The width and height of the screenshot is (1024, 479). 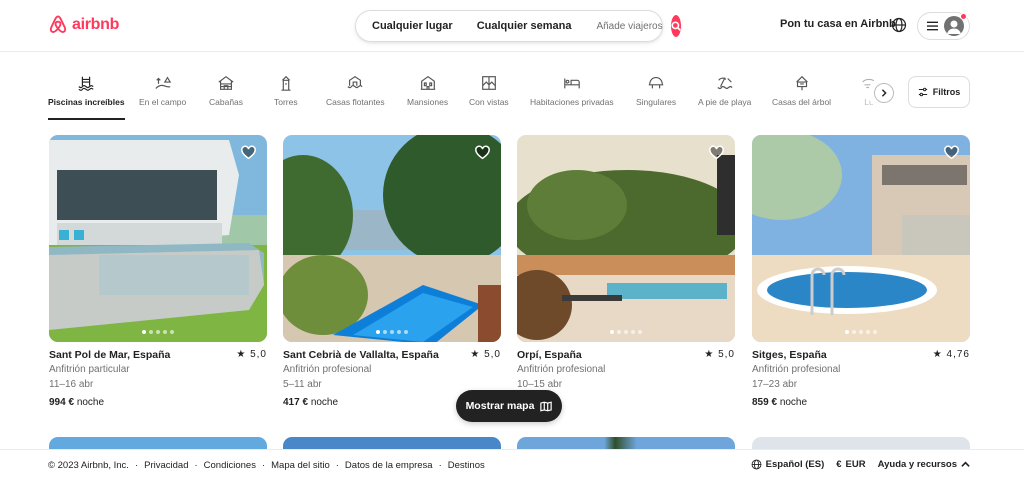 I want to click on language-label: Español (ES), so click(x=795, y=464).